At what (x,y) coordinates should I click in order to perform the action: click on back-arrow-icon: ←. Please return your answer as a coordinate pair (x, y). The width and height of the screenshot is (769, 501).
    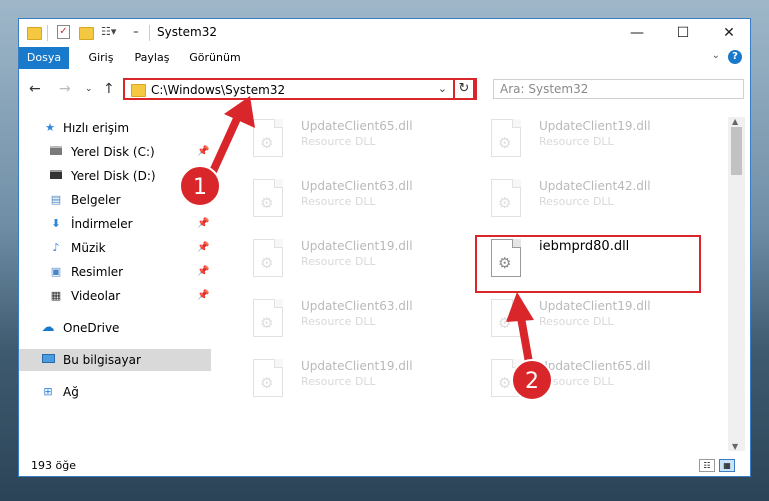
    Looking at the image, I should click on (35, 89).